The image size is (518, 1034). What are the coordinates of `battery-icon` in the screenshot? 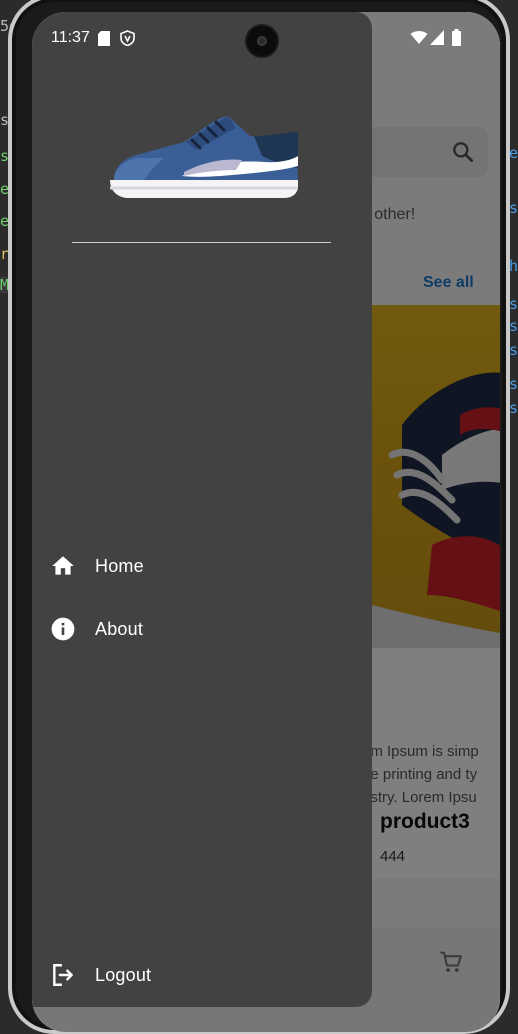 It's located at (456, 37).